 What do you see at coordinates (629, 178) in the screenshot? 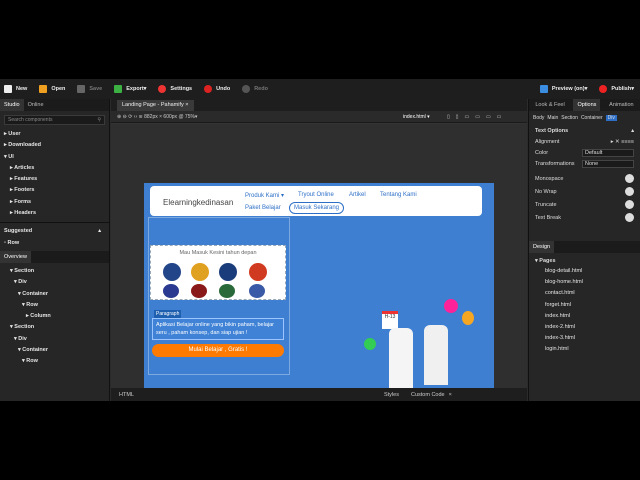
I see `monospace-toggle` at bounding box center [629, 178].